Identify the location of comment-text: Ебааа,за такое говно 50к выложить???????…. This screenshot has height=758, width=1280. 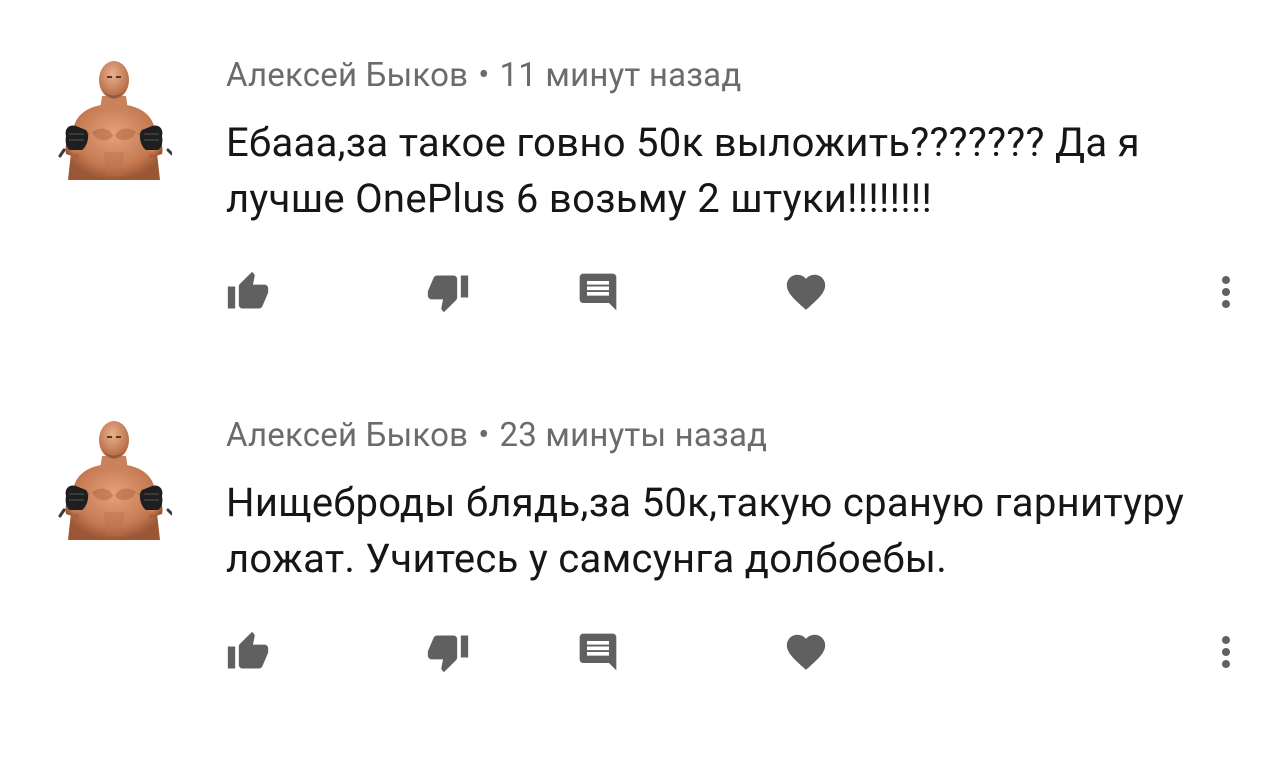
(683, 170).